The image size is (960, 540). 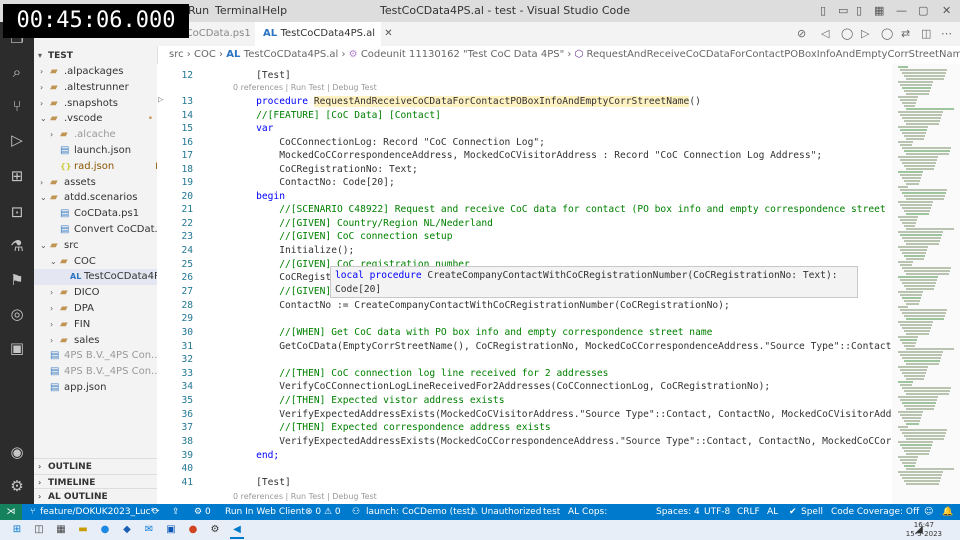 I want to click on notifications-icon: 🔔, so click(x=947, y=512).